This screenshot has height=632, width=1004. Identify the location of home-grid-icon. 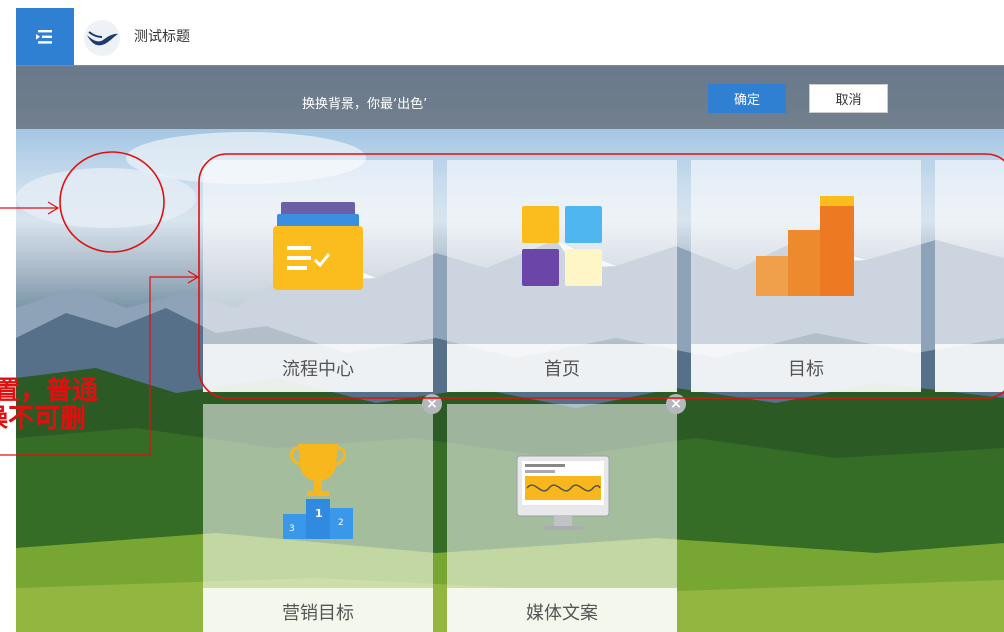
(562, 246).